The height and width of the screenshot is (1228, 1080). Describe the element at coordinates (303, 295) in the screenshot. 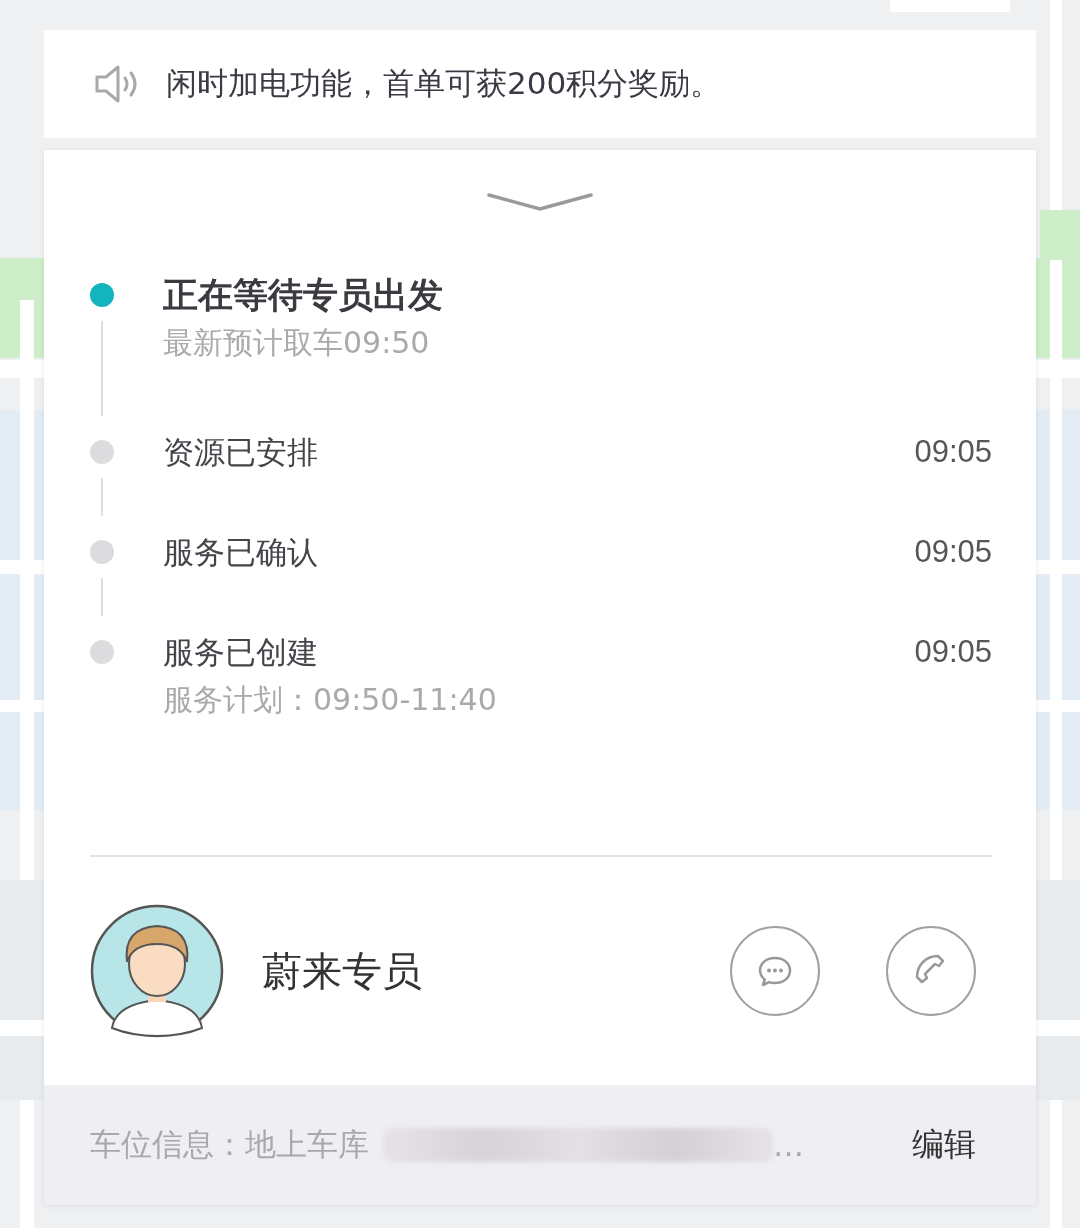

I see `step-title: 正在等待专员出发` at that location.